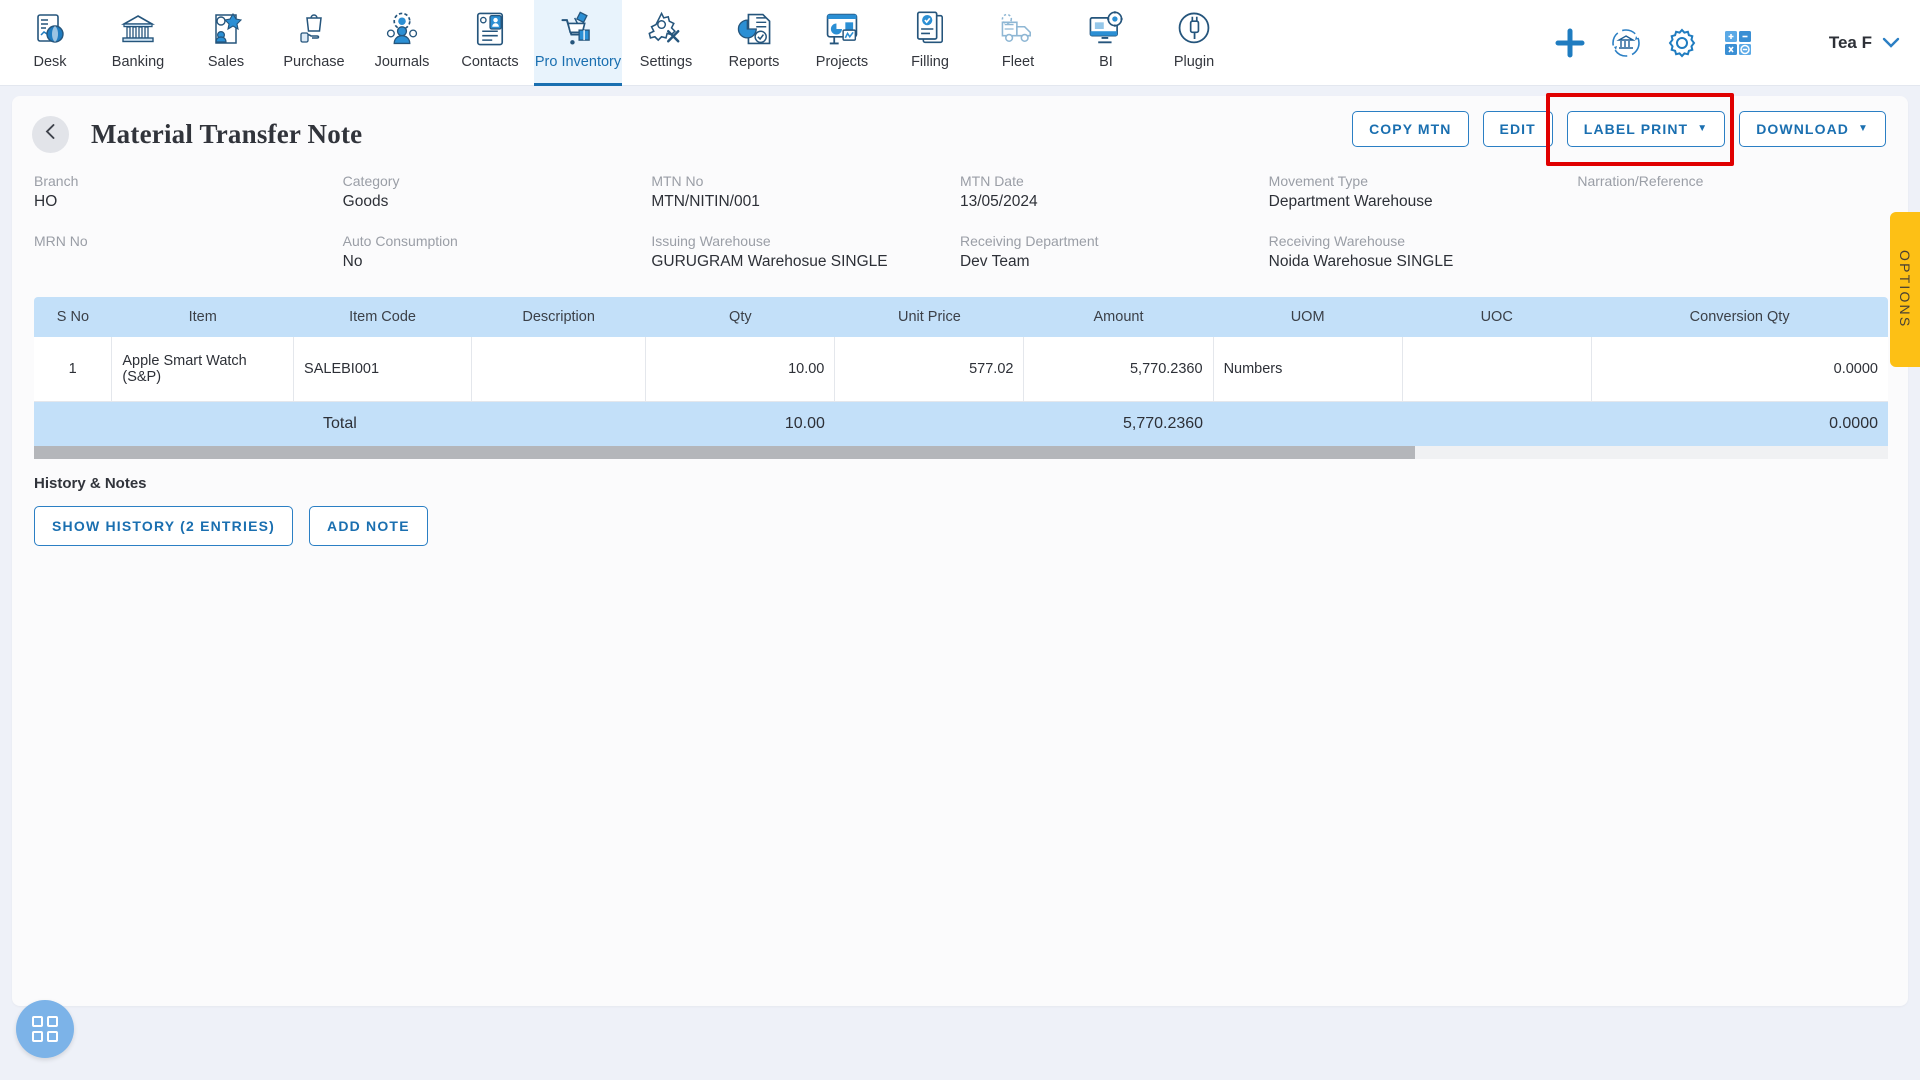 The width and height of the screenshot is (1920, 1080). I want to click on nav-label: Contacts, so click(490, 62).